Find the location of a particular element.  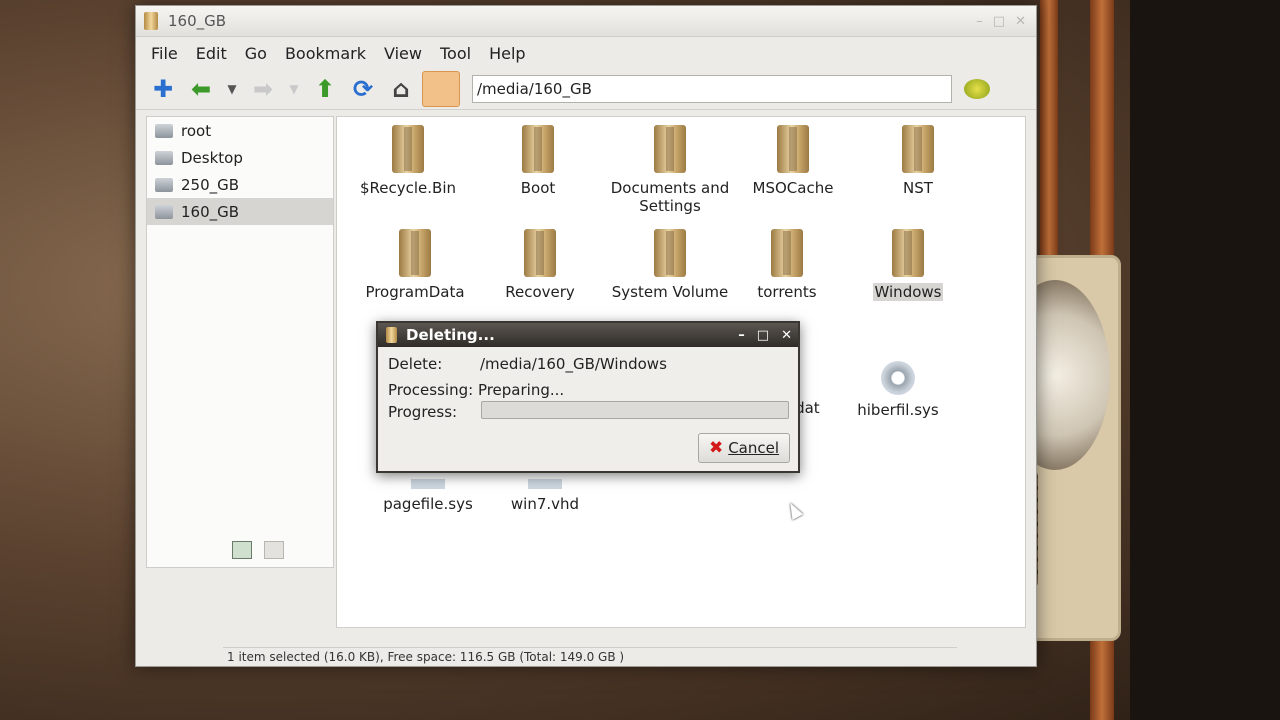

new-tab-icon: ✚ is located at coordinates (163, 89).